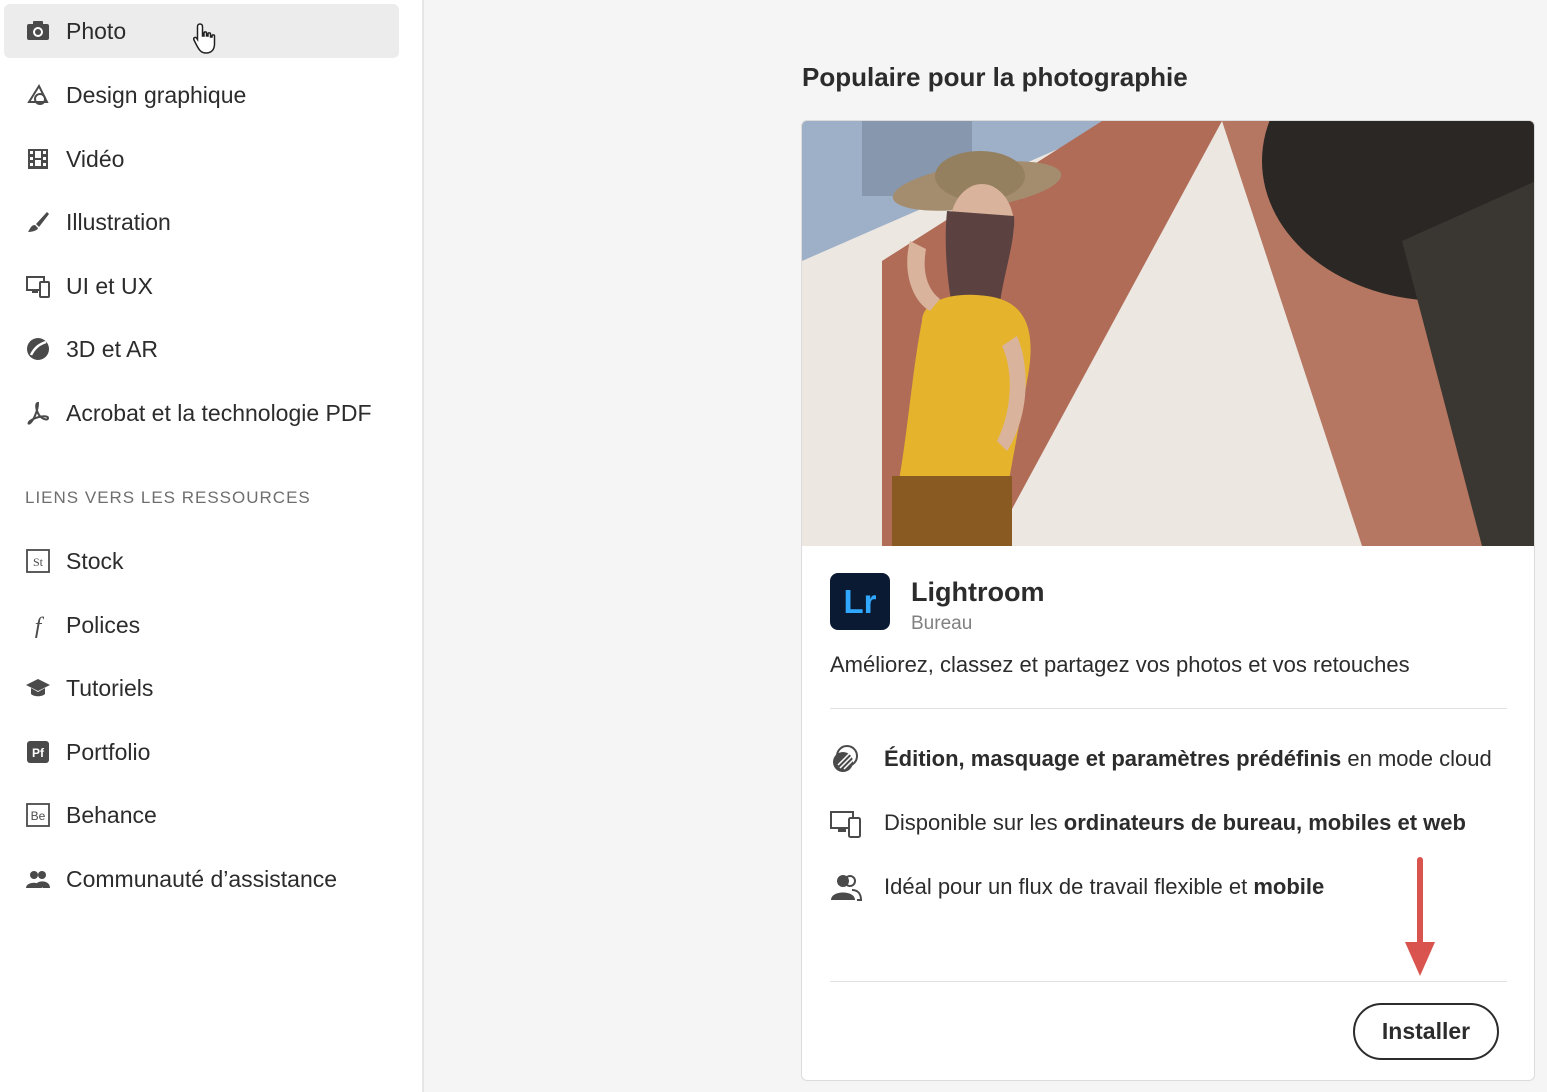 Image resolution: width=1547 pixels, height=1092 pixels. Describe the element at coordinates (118, 221) in the screenshot. I see `sidebar-item-label: Illustration` at that location.